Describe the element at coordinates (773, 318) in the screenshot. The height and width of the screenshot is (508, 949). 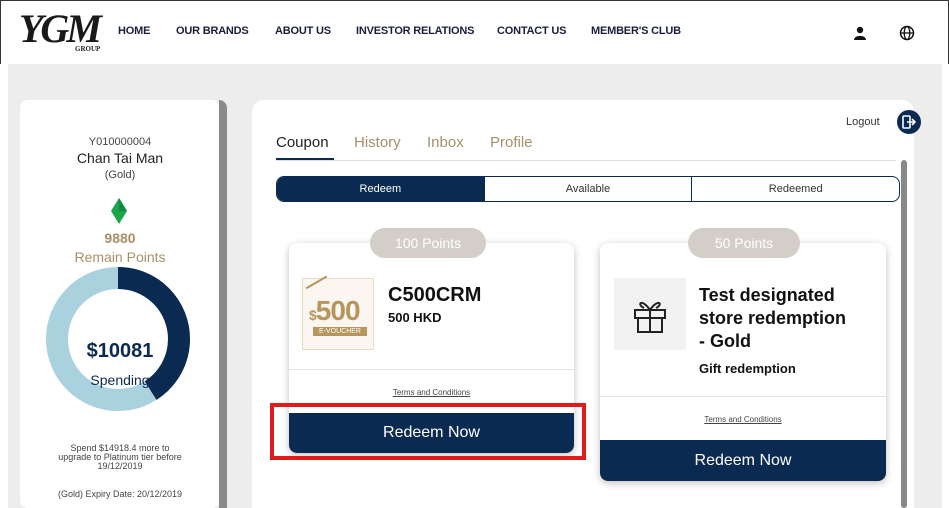
I see `coupon-title: Test designated store redemption - Gold` at that location.